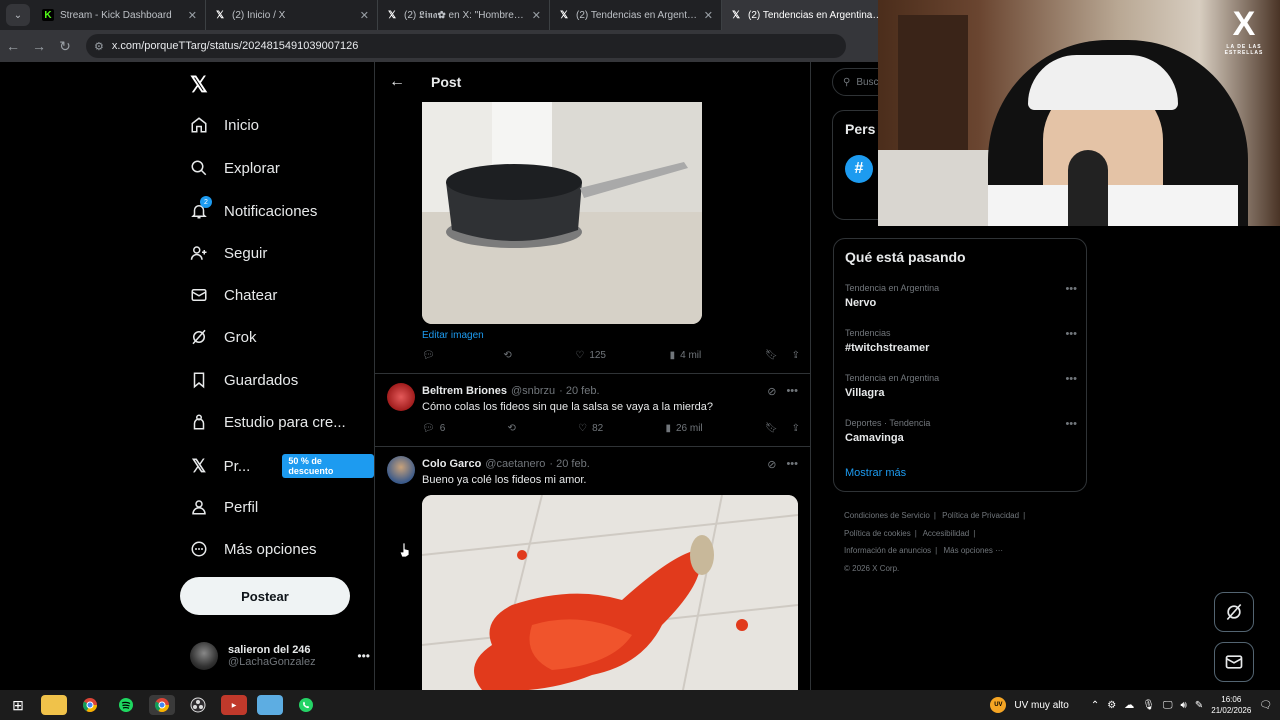 The height and width of the screenshot is (720, 1280). I want to click on video-editor-icon: ▶, so click(234, 705).